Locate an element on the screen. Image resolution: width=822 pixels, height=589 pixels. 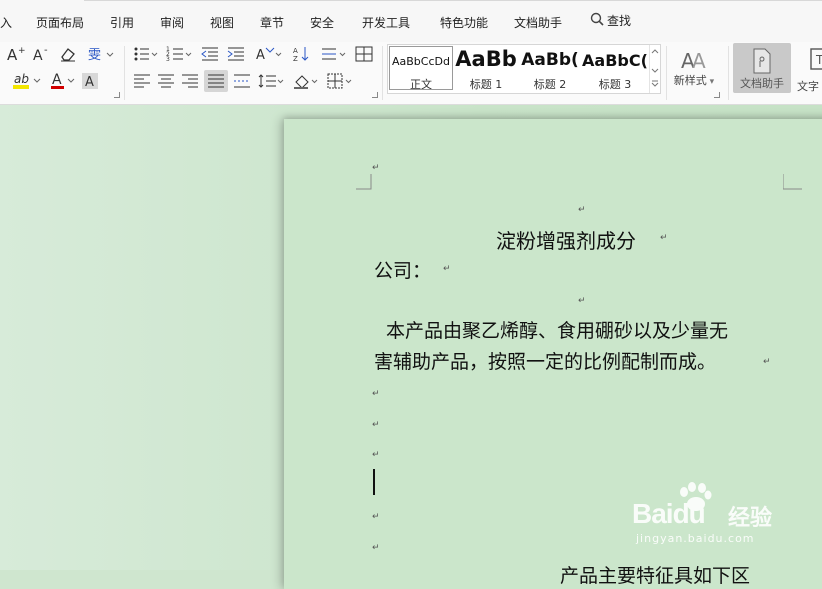
font-group-expand is located at coordinates (117, 95).